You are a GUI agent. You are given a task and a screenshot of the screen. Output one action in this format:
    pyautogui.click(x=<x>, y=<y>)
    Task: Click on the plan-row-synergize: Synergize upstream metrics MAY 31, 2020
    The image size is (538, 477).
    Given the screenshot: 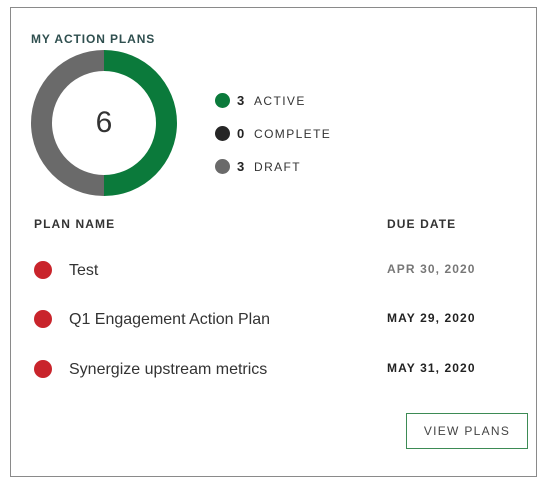 What is the action you would take?
    pyautogui.click(x=266, y=369)
    